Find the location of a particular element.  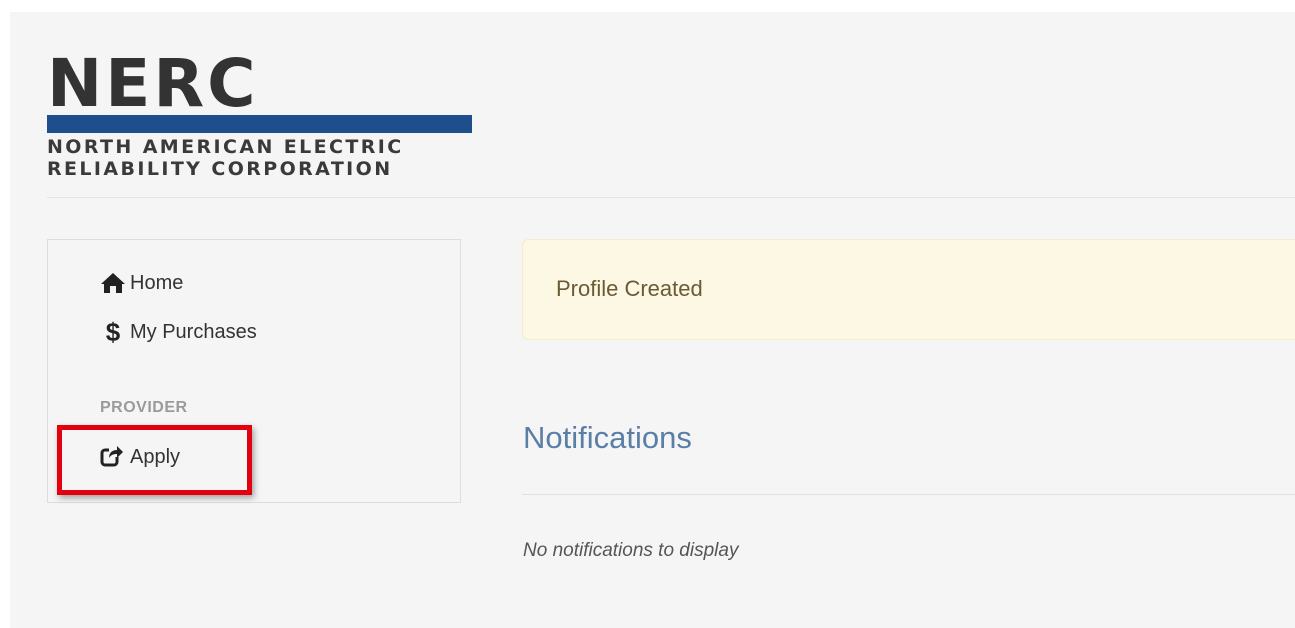

dollar-icon: $ is located at coordinates (113, 332).